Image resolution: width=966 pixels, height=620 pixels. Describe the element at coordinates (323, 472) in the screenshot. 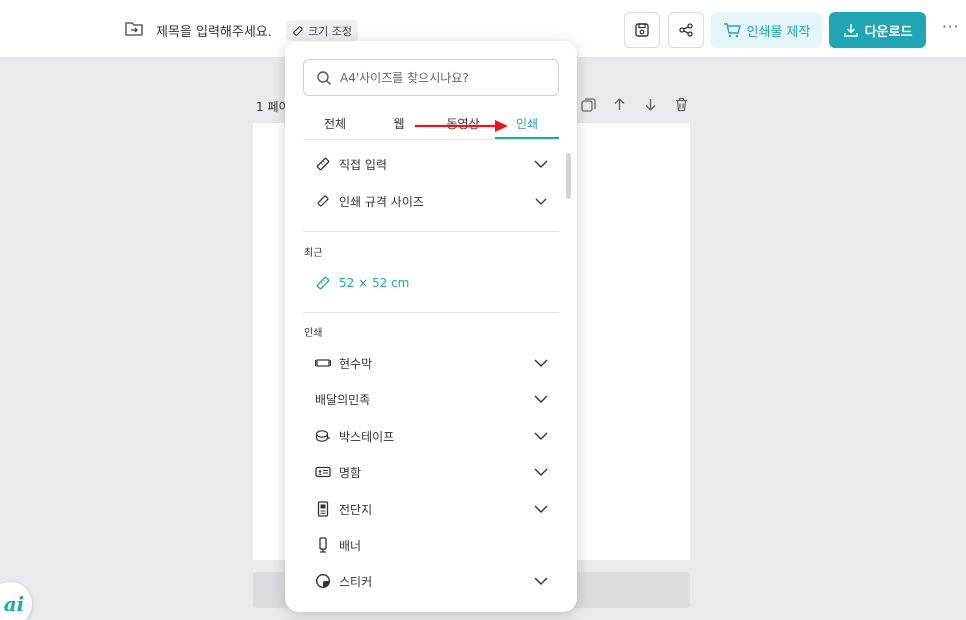

I see `business-card-icon` at that location.